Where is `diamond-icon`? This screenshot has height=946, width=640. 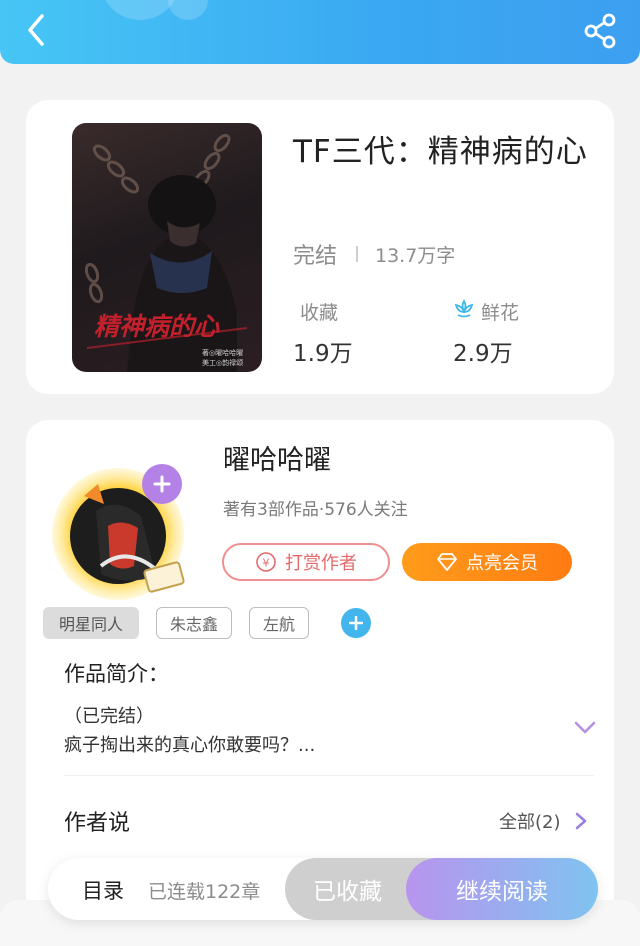 diamond-icon is located at coordinates (447, 562).